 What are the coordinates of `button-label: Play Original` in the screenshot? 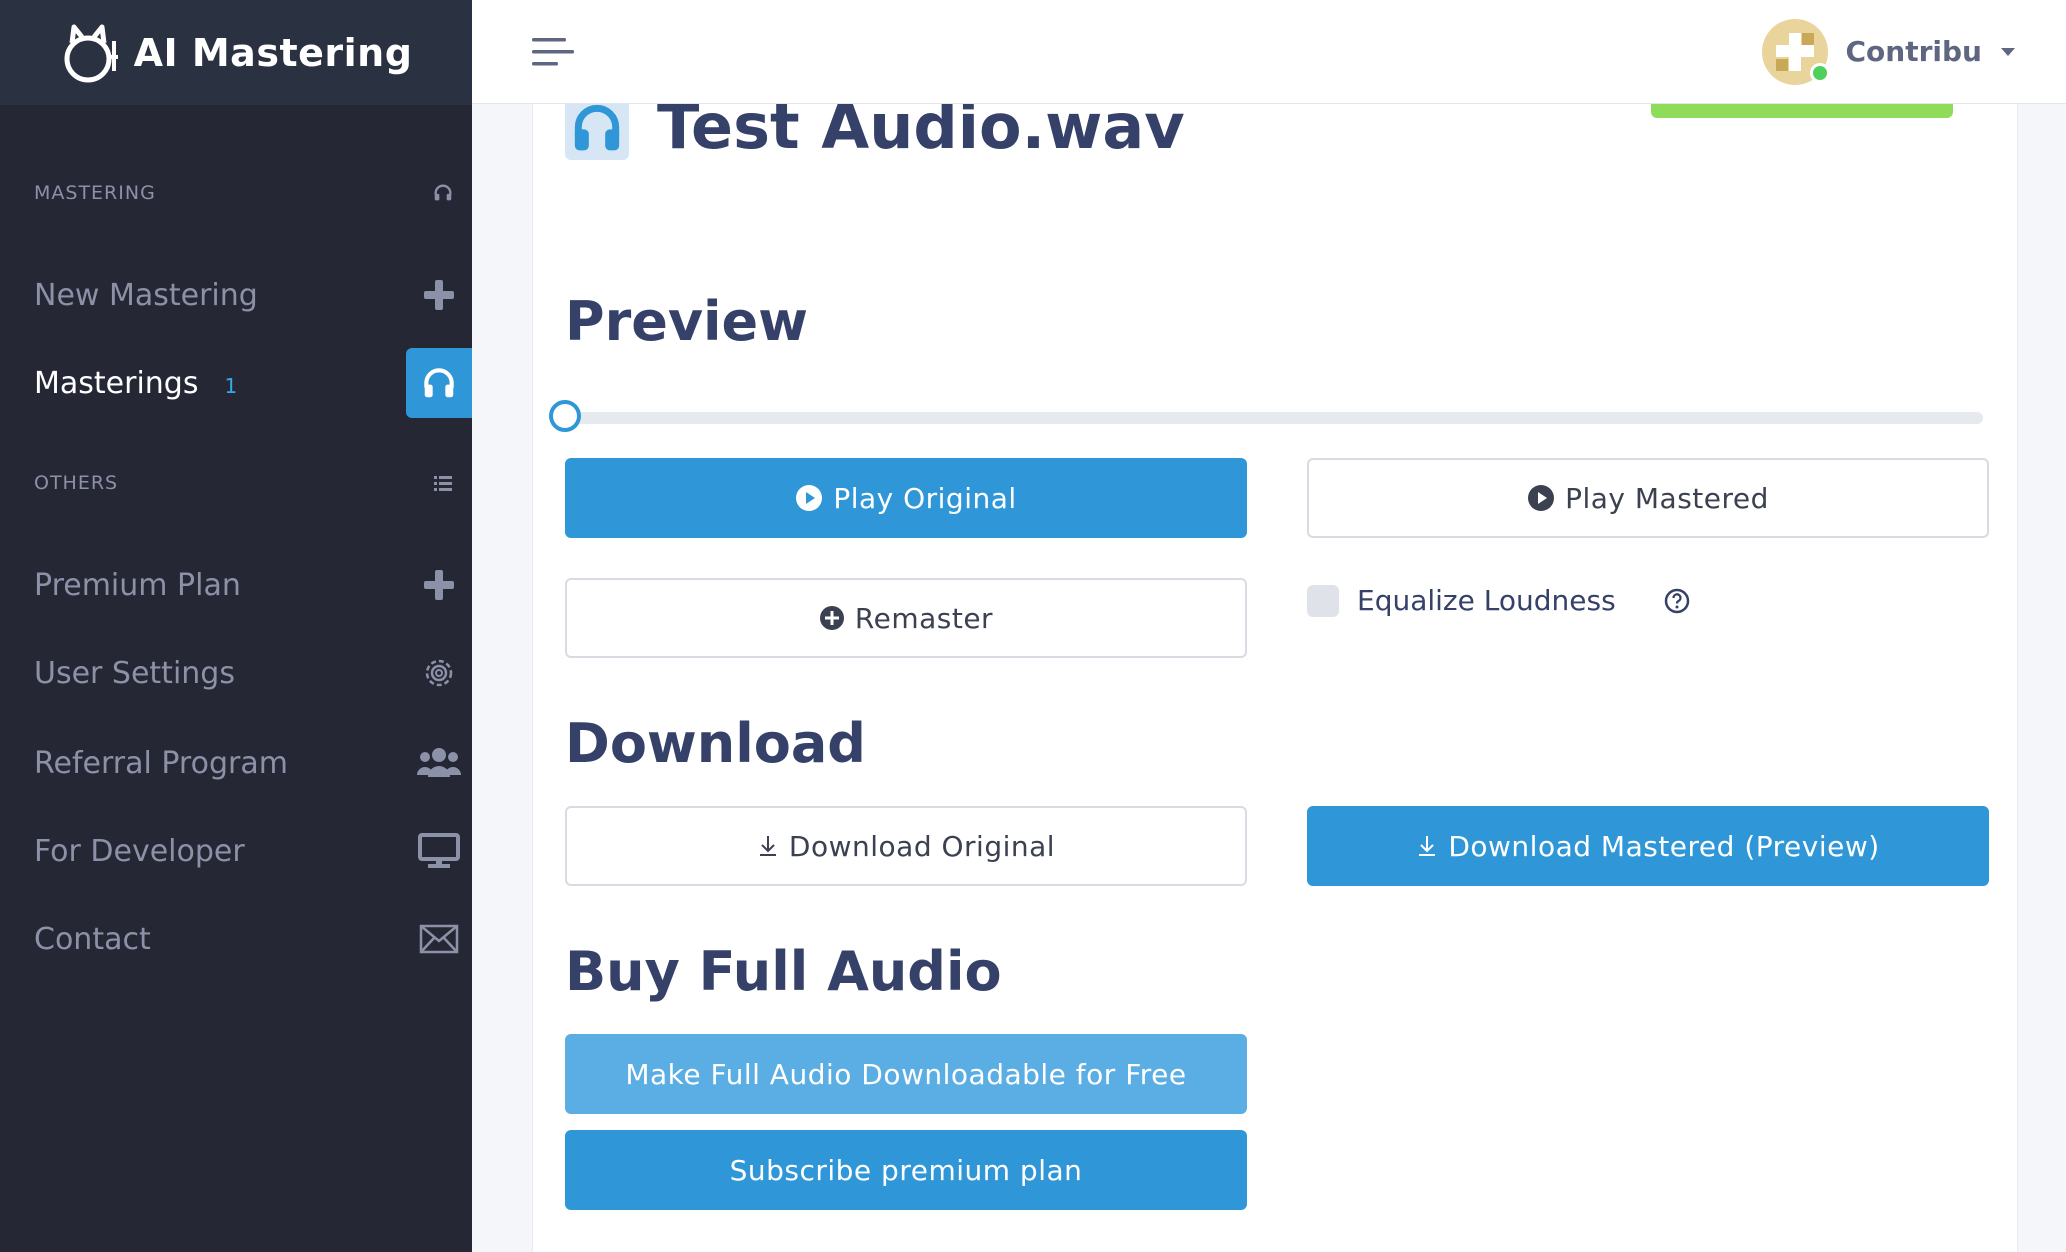 It's located at (925, 498).